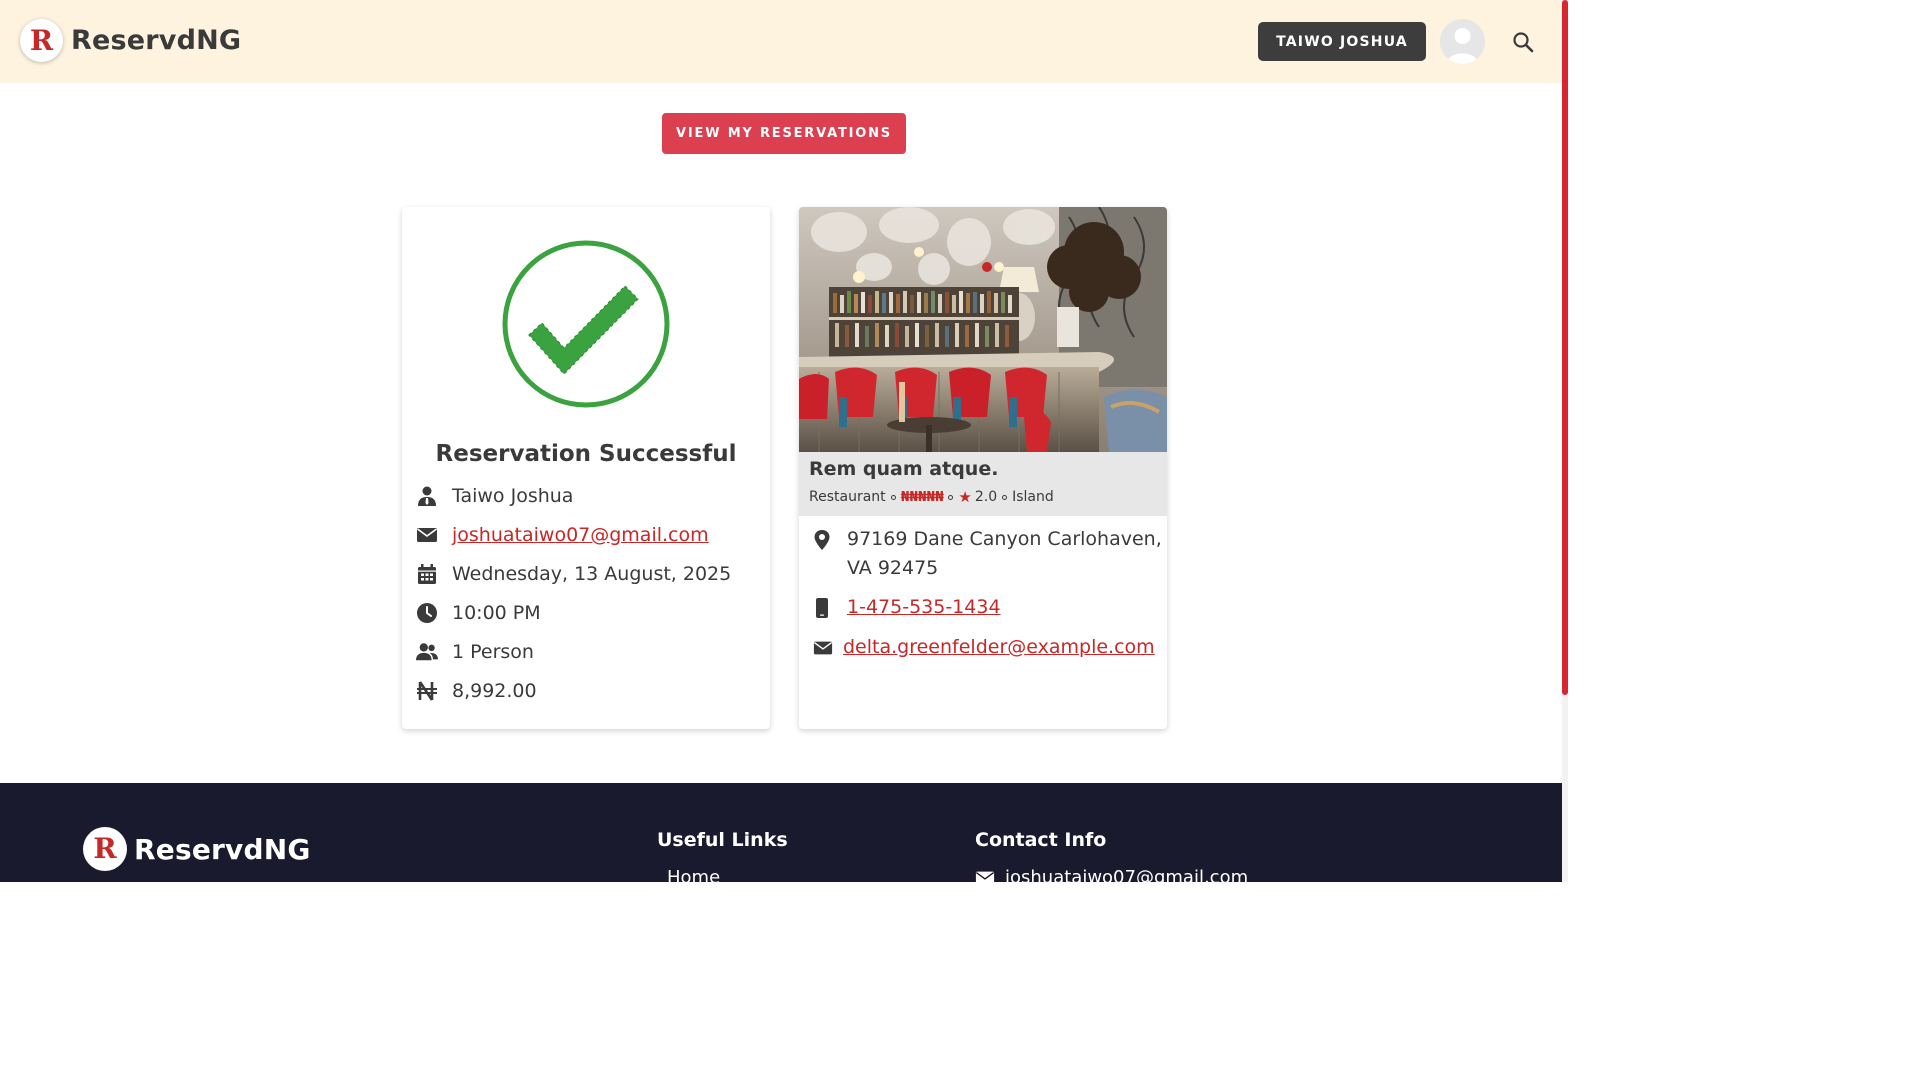 The image size is (1920, 1080). Describe the element at coordinates (586, 454) in the screenshot. I see `reservation-status-title: Reservation Successful` at that location.